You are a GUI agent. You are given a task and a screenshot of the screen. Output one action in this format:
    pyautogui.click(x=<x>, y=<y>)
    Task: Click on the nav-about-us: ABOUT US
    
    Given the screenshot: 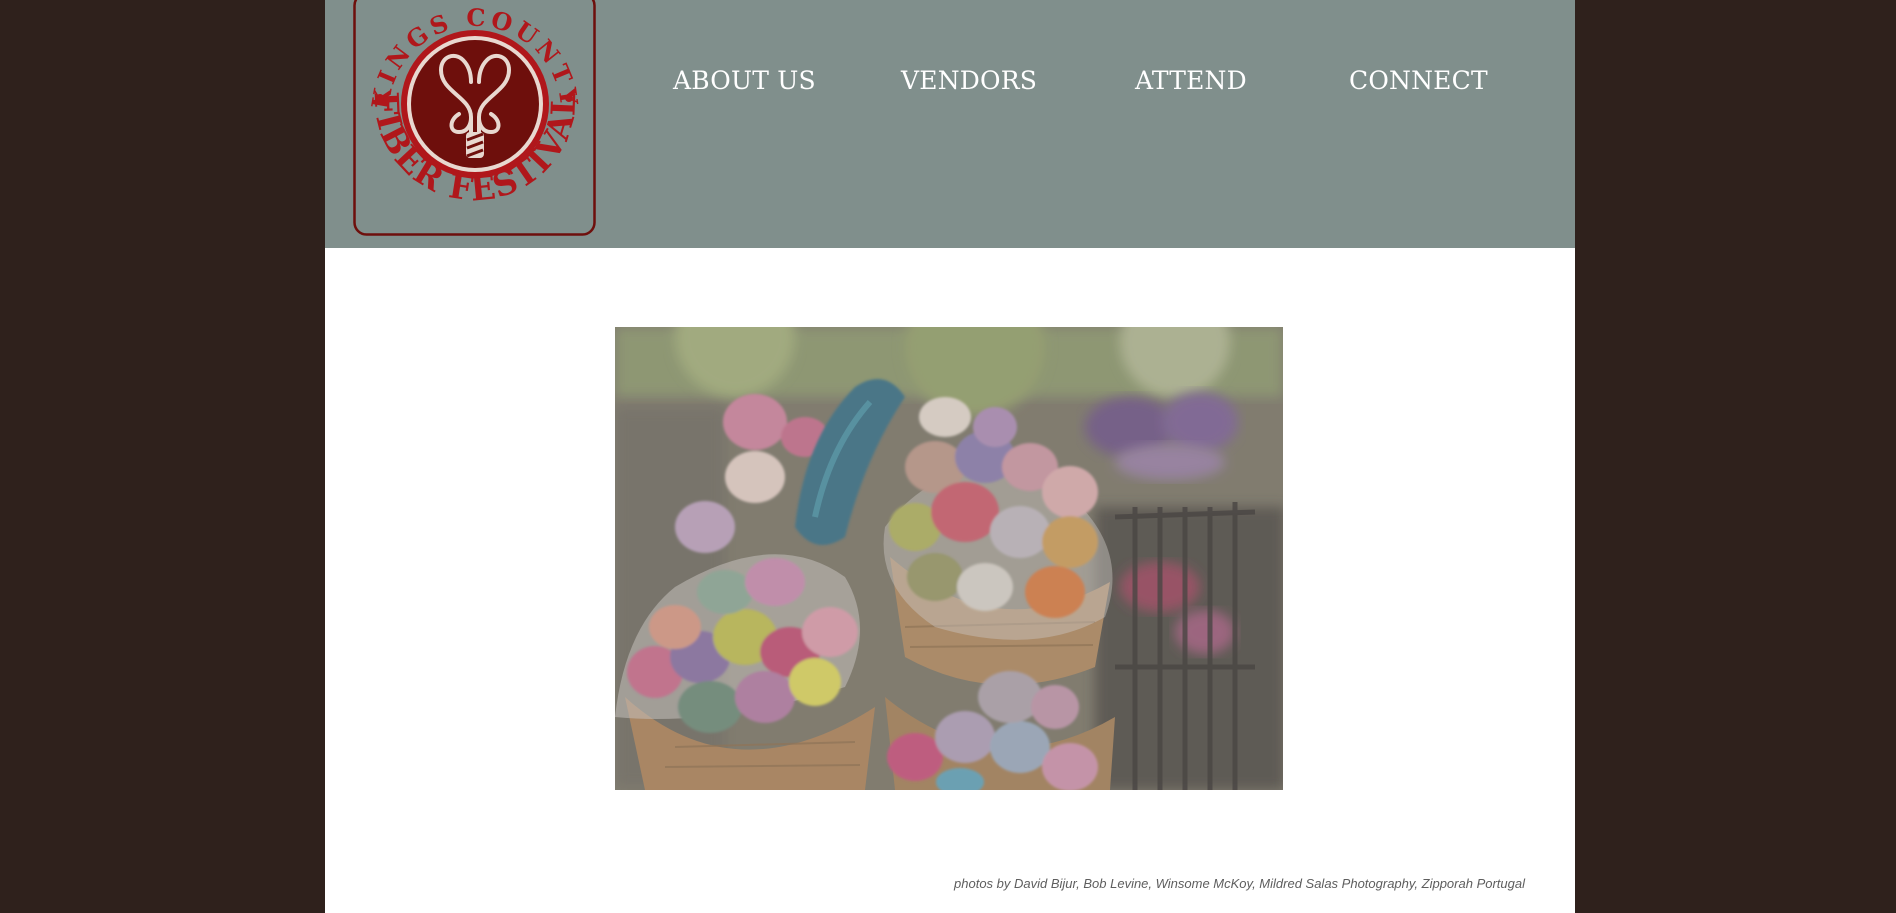 What is the action you would take?
    pyautogui.click(x=744, y=80)
    